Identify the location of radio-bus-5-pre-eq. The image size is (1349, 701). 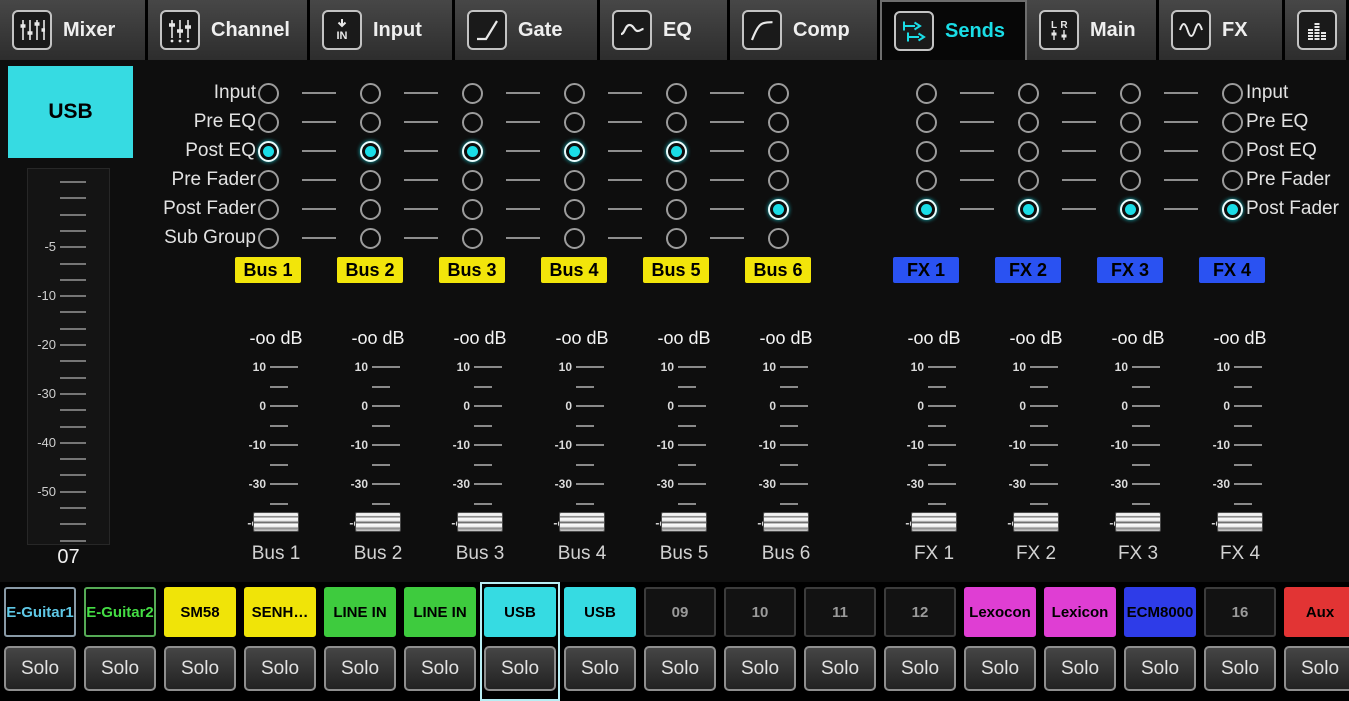
(676, 122).